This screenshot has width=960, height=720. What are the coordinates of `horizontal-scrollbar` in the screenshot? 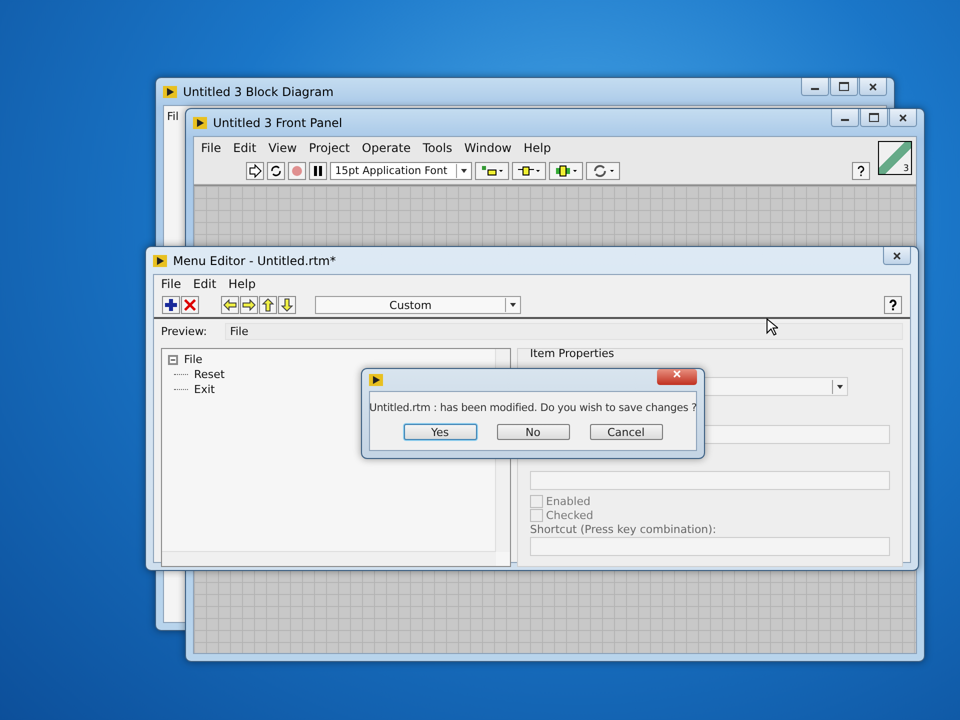 It's located at (329, 558).